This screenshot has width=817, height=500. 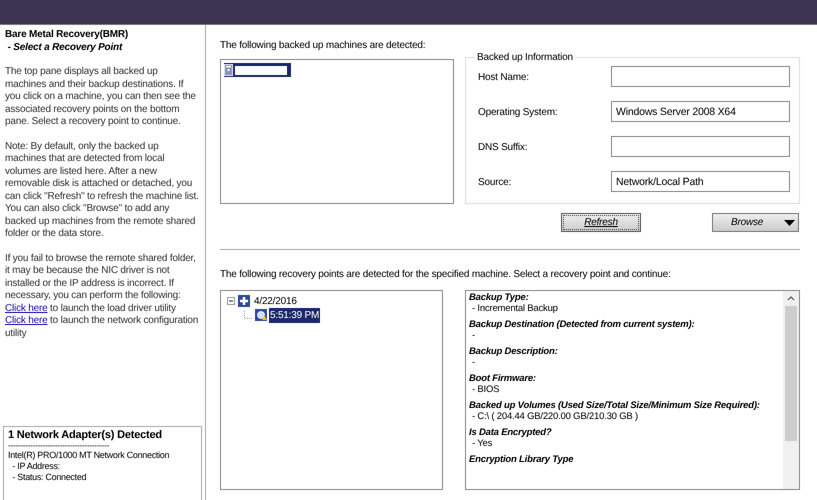 What do you see at coordinates (615, 406) in the screenshot?
I see `detail-heading: Backed up Volumes (Used Size/Total Size/Minimum Size Required):` at bounding box center [615, 406].